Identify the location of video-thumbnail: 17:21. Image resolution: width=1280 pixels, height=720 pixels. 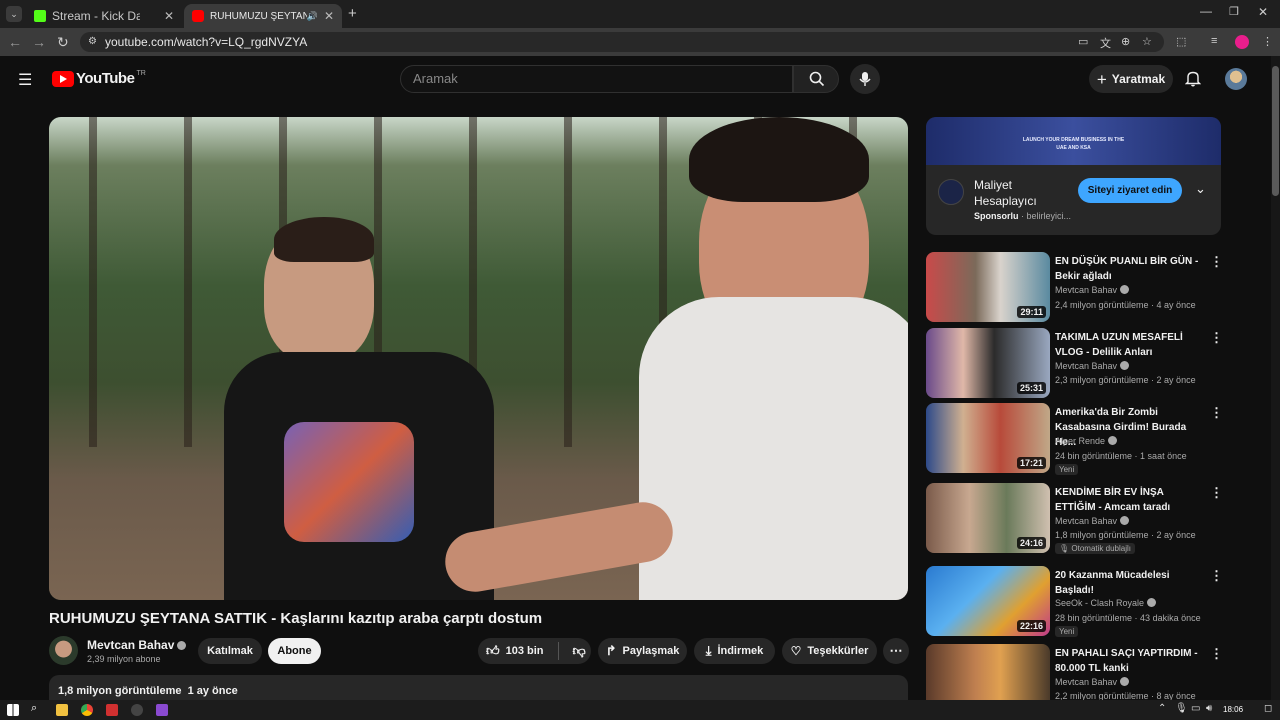
(988, 438).